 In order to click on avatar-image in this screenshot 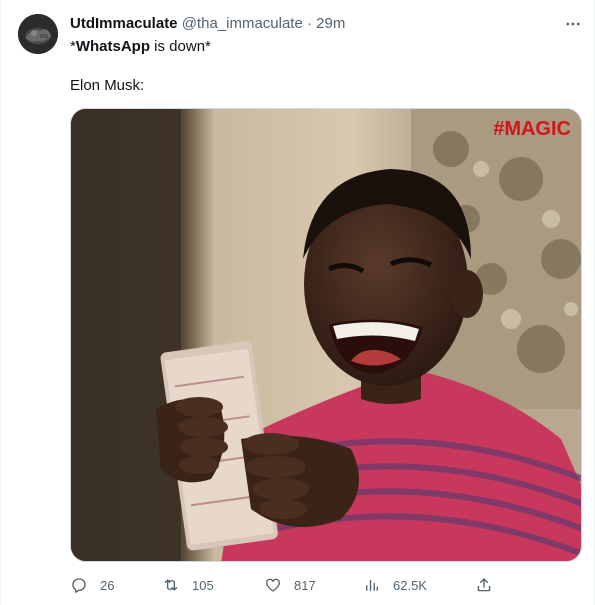, I will do `click(38, 34)`.